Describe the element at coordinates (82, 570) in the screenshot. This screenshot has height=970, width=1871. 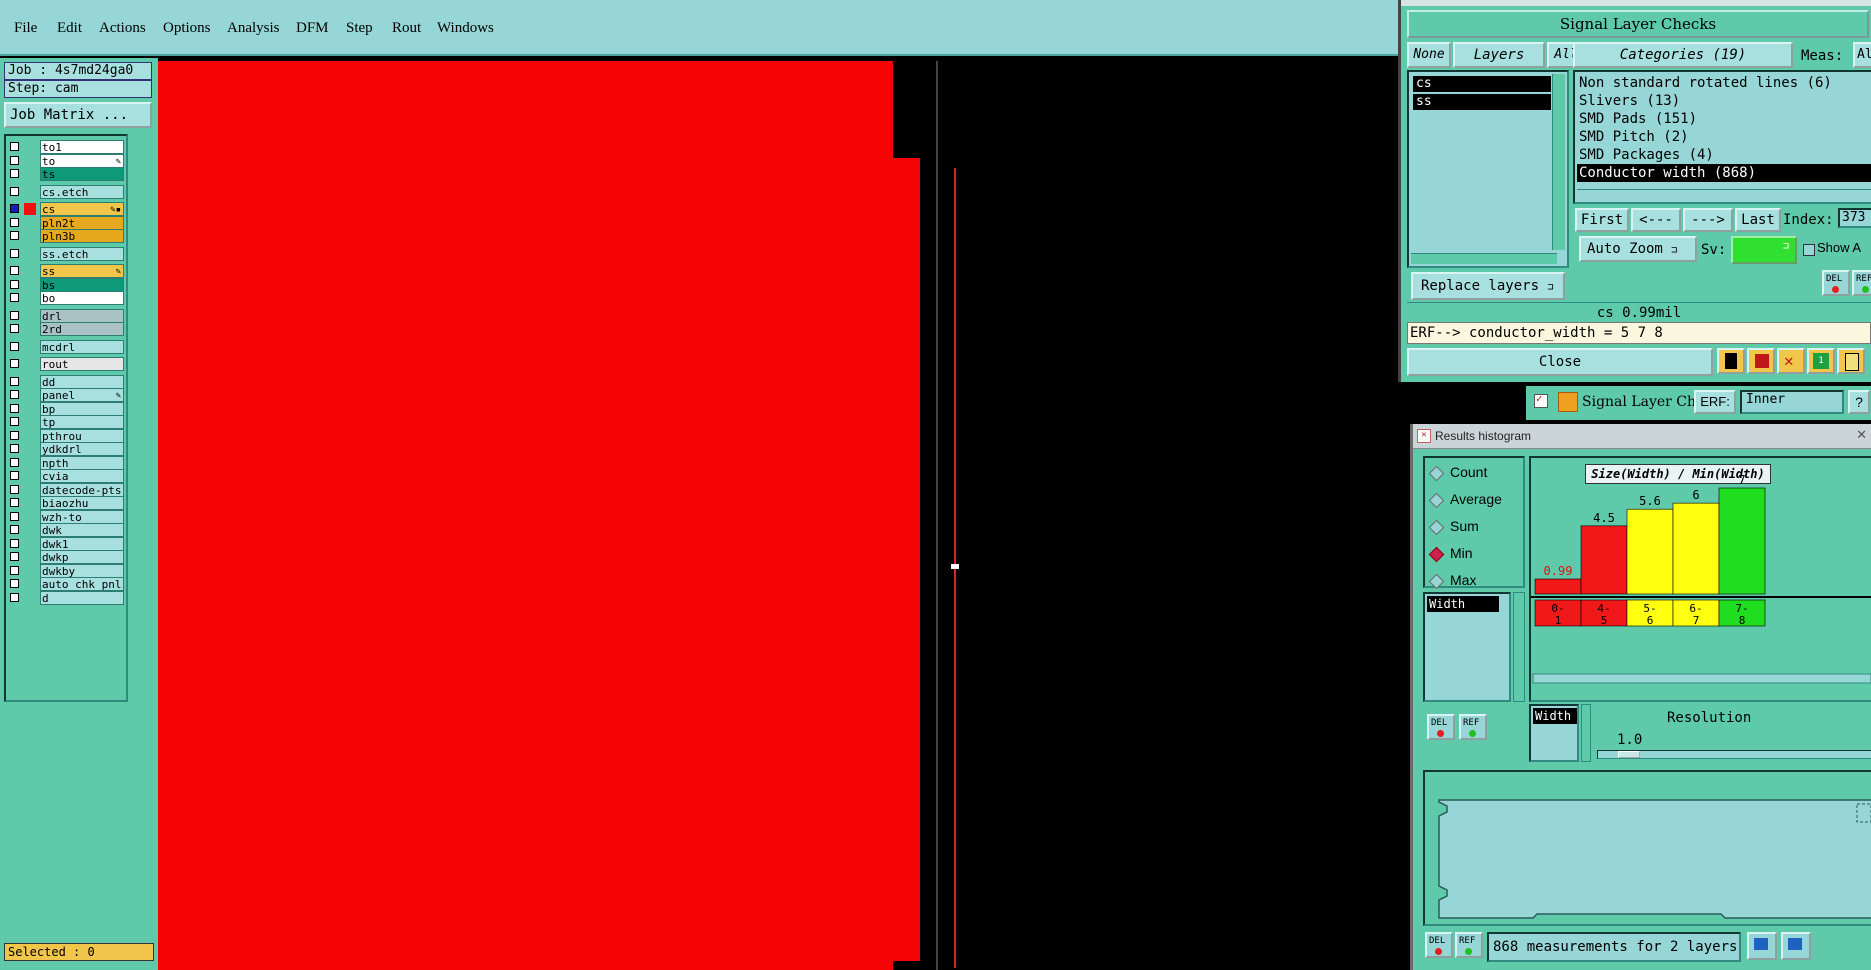
I see `layer-name: dwkby` at that location.